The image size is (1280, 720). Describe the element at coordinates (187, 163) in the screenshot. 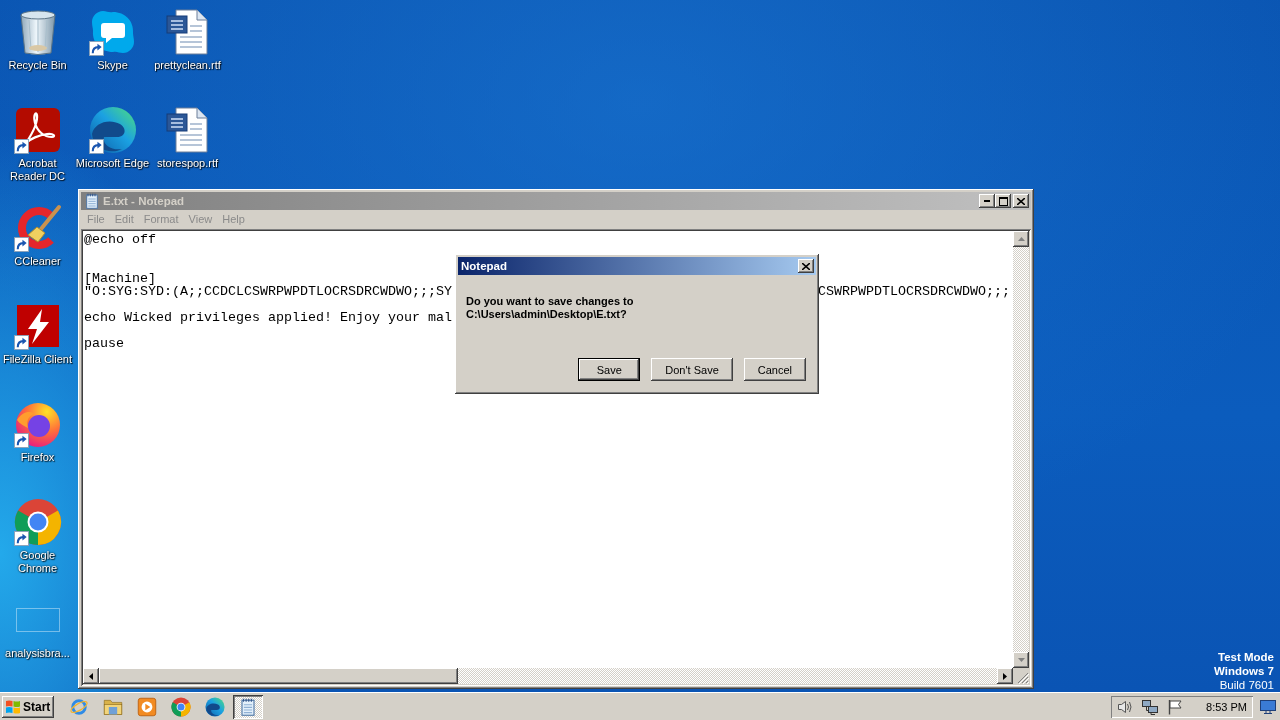

I see `icon-label: storespop.rtf` at that location.